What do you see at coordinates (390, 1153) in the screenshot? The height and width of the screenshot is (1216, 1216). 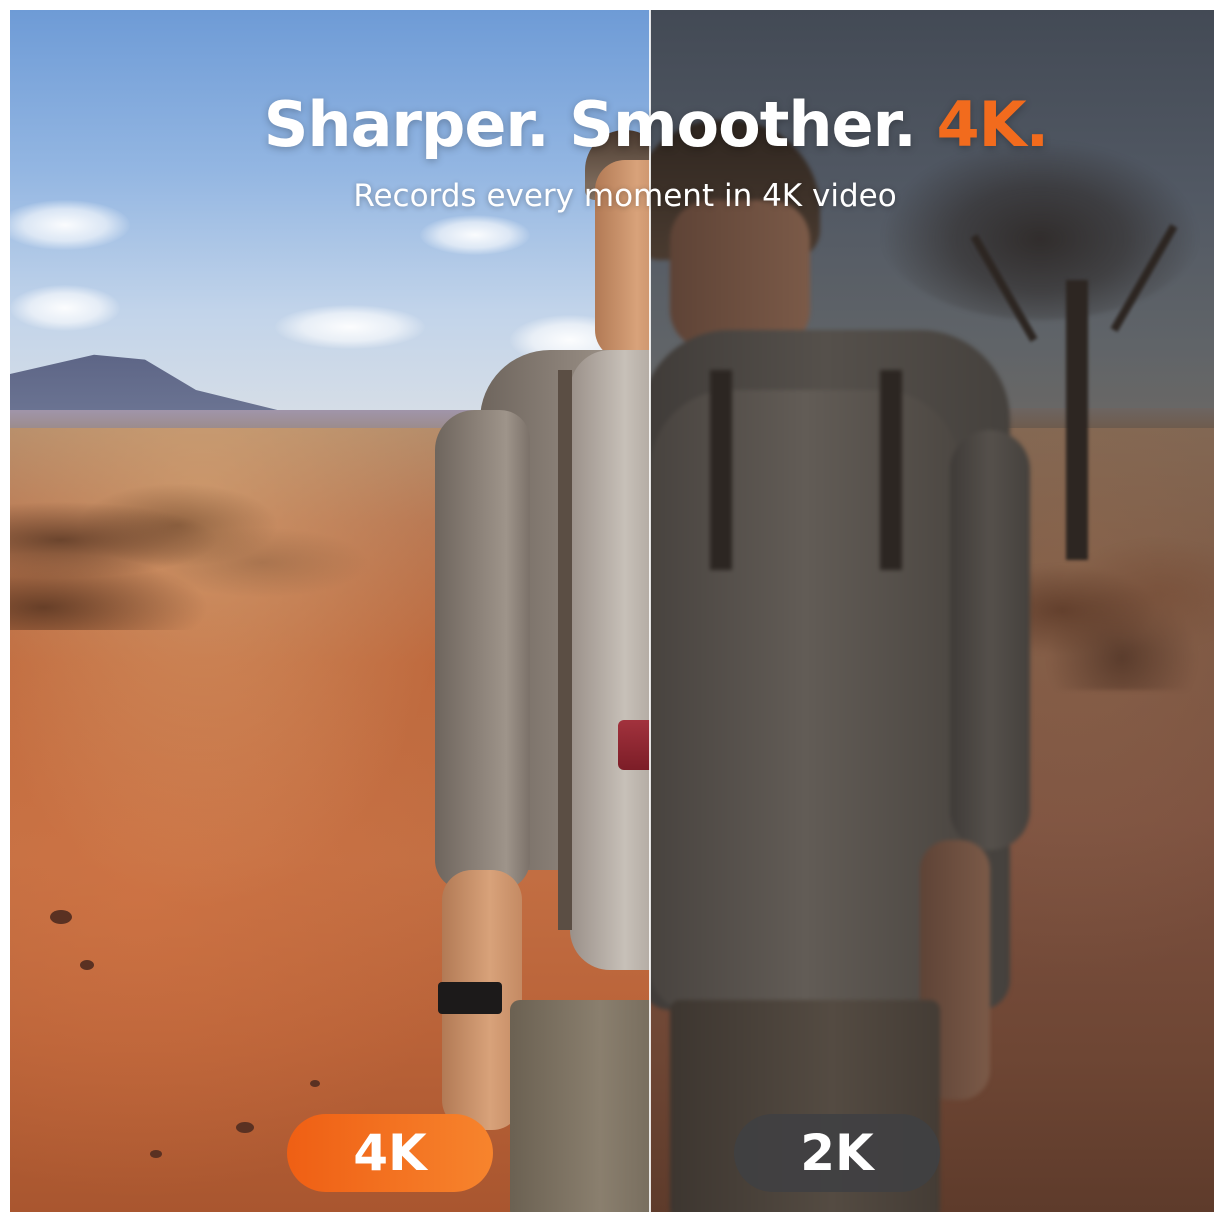 I see `4k-badge: 4K` at bounding box center [390, 1153].